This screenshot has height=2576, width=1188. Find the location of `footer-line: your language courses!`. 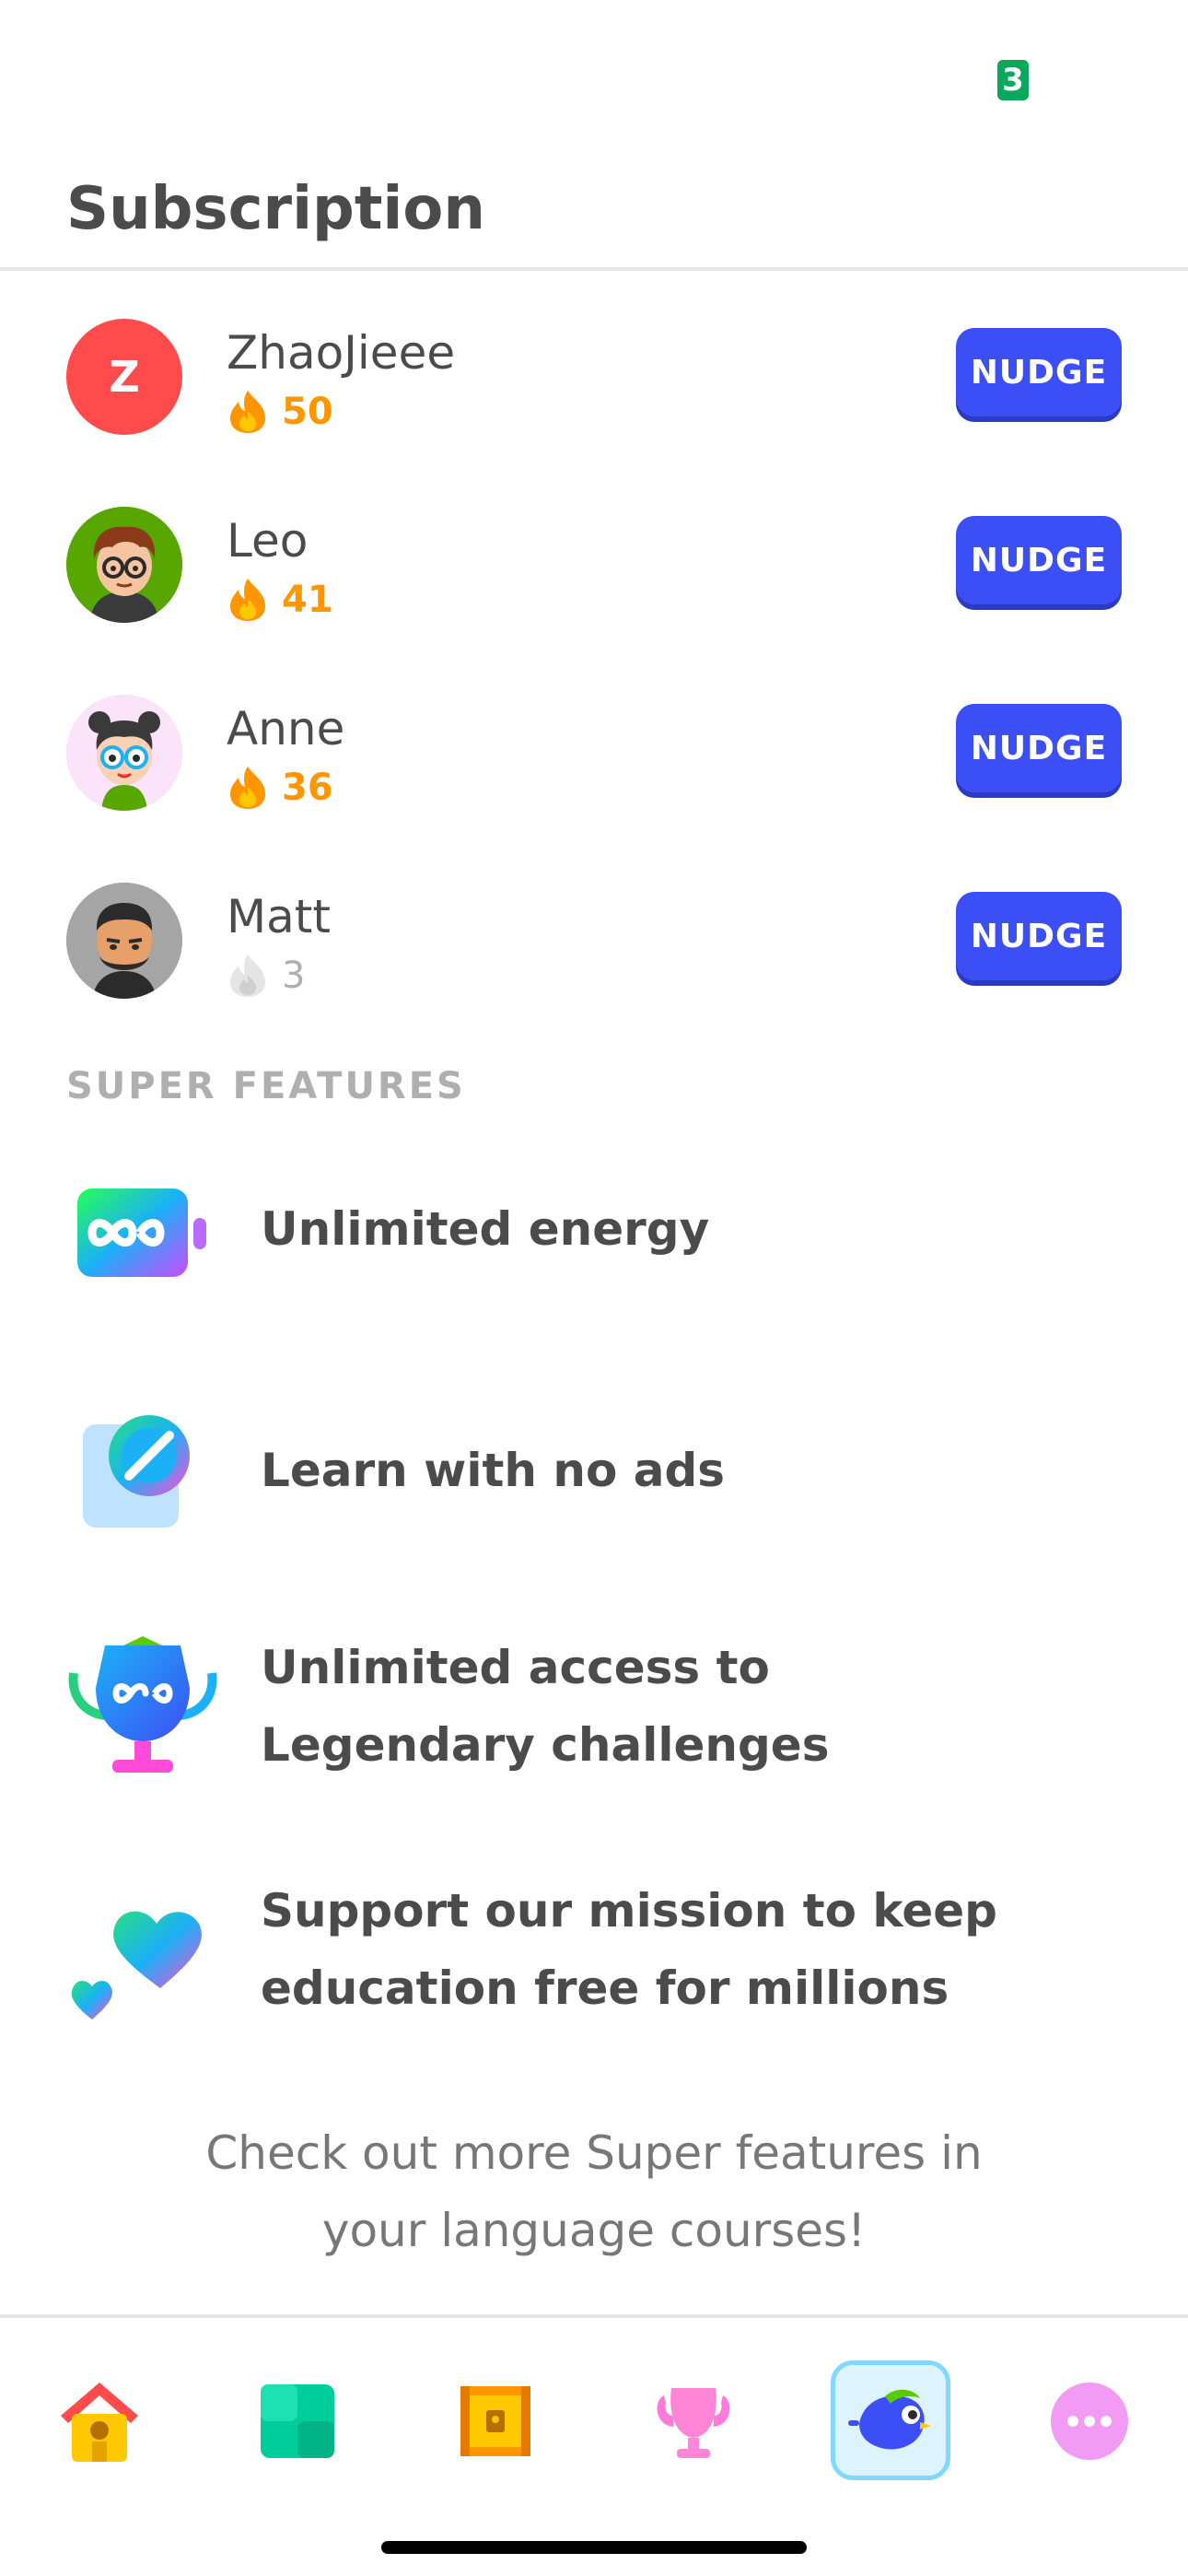

footer-line: your language courses! is located at coordinates (594, 2230).